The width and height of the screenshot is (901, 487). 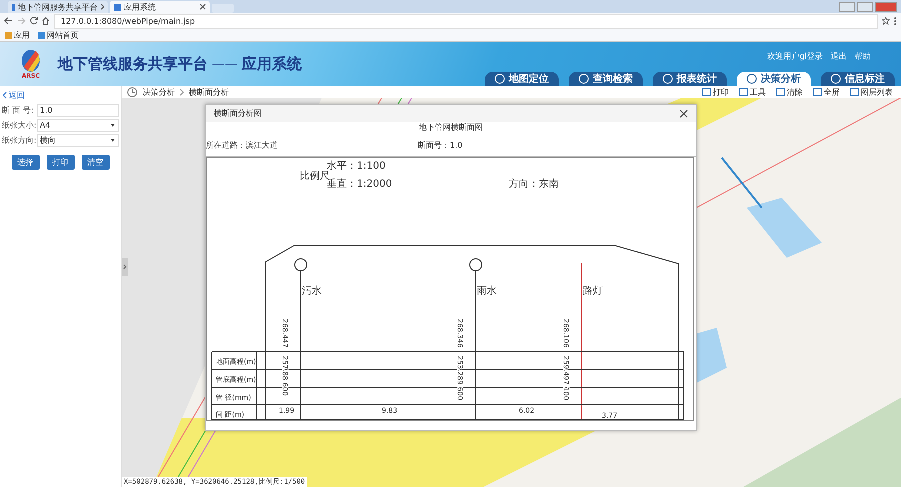 What do you see at coordinates (522, 79) in the screenshot?
I see `nav-tab: 地图定位` at bounding box center [522, 79].